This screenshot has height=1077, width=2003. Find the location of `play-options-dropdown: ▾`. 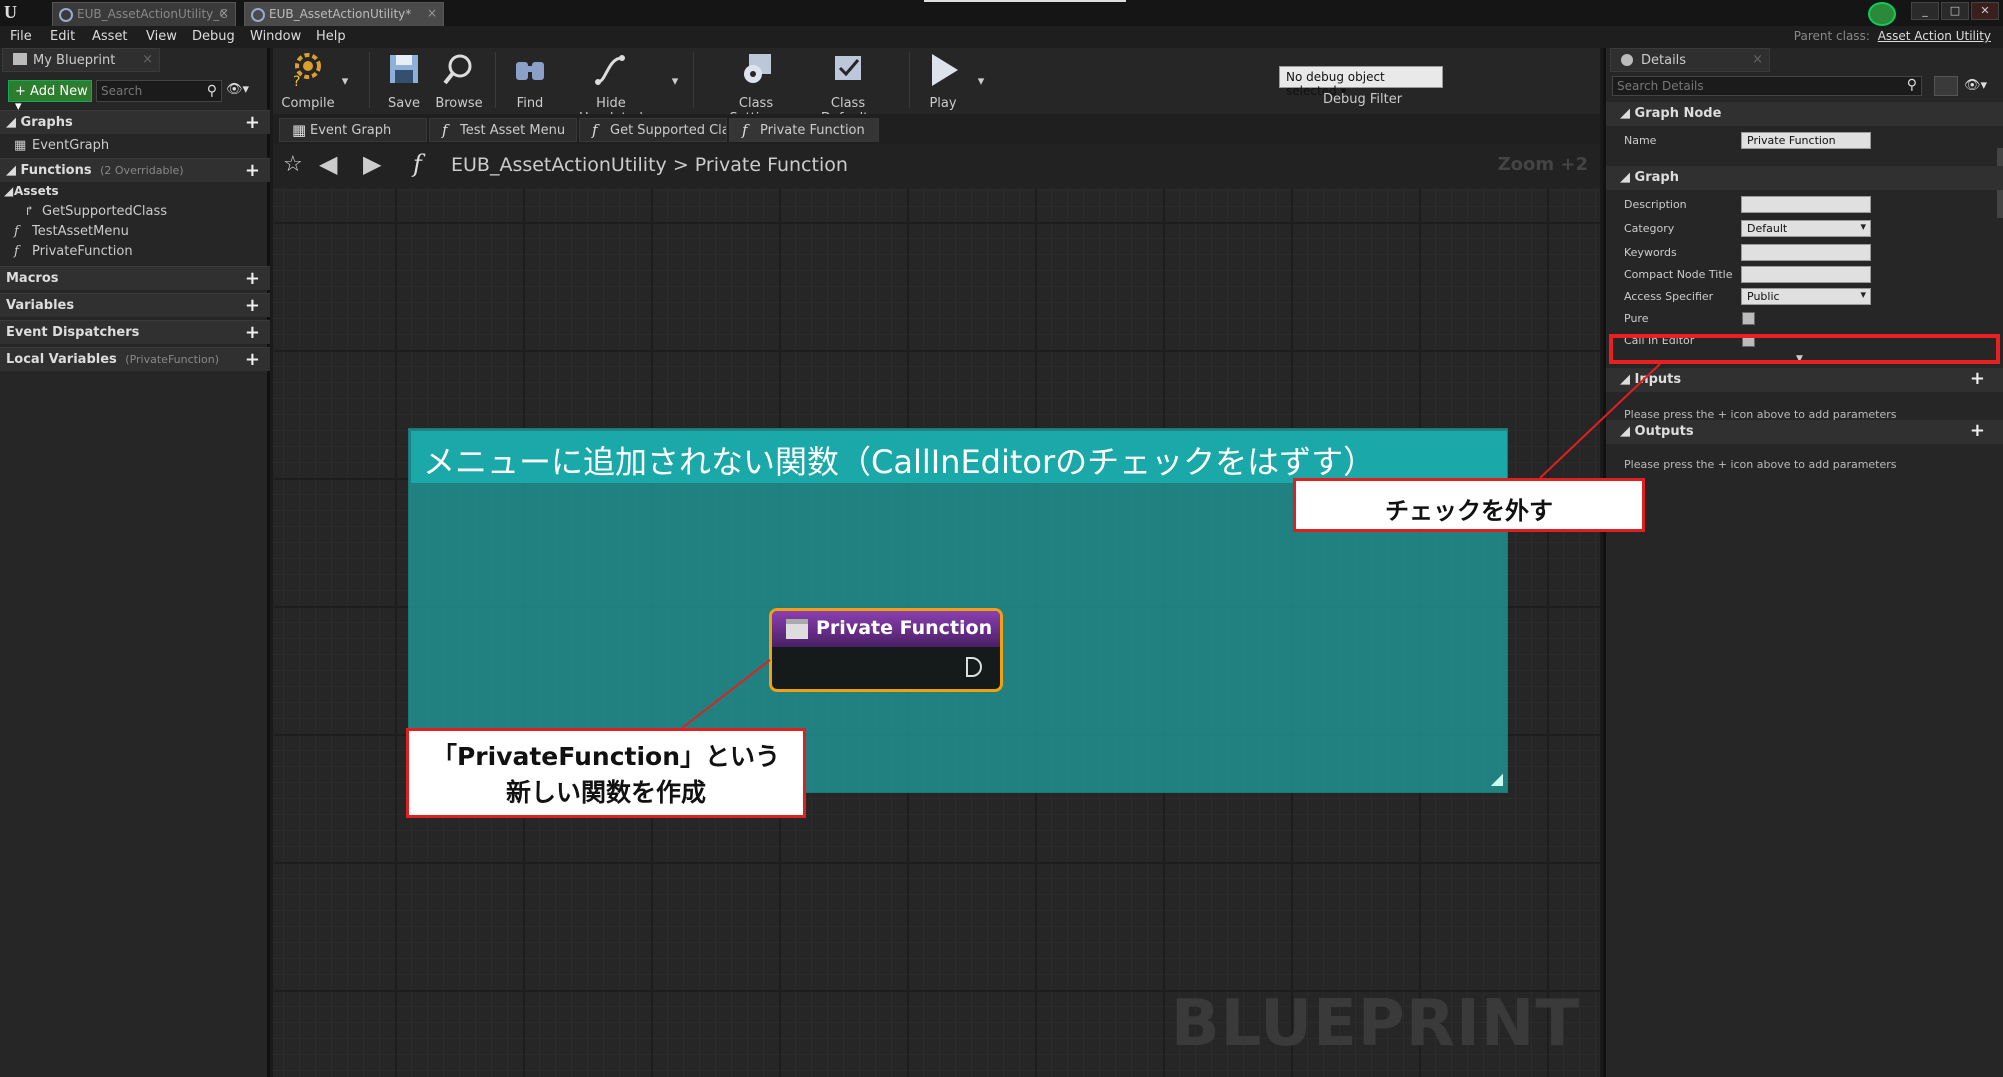

play-options-dropdown: ▾ is located at coordinates (981, 81).